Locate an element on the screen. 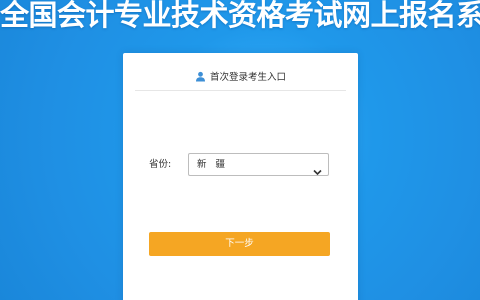  province-row: 省份: 新 疆 is located at coordinates (240, 165).